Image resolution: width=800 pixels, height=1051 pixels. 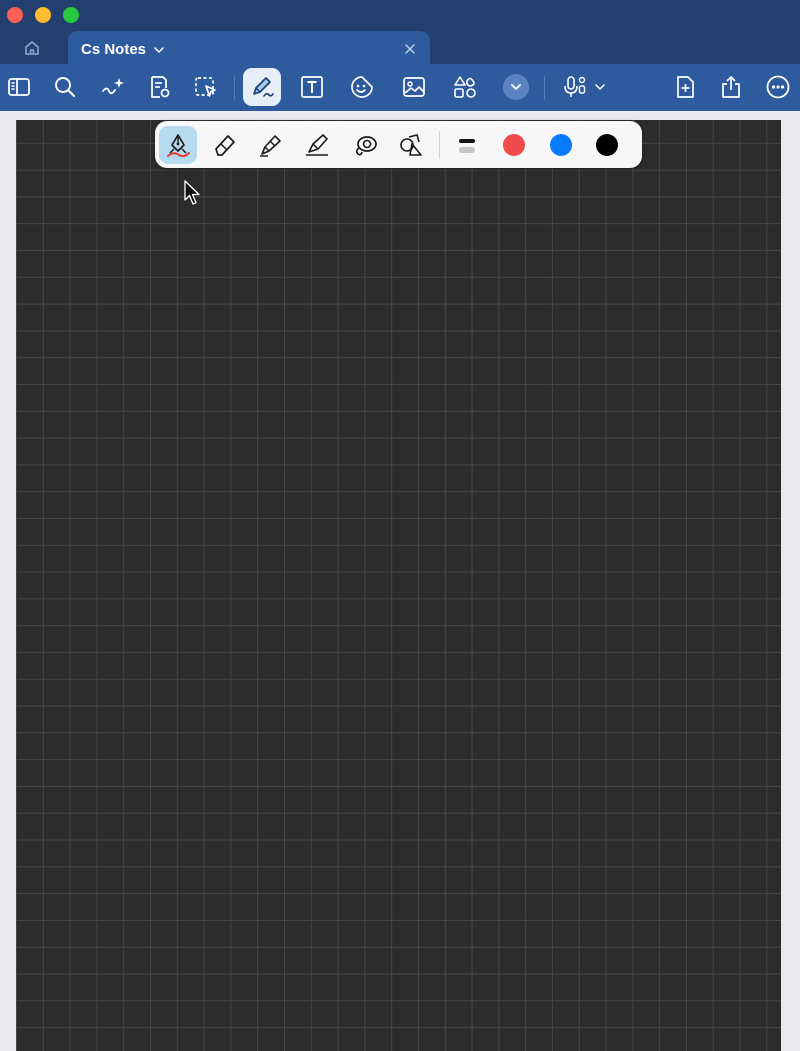 I want to click on shapes-button, so click(x=465, y=87).